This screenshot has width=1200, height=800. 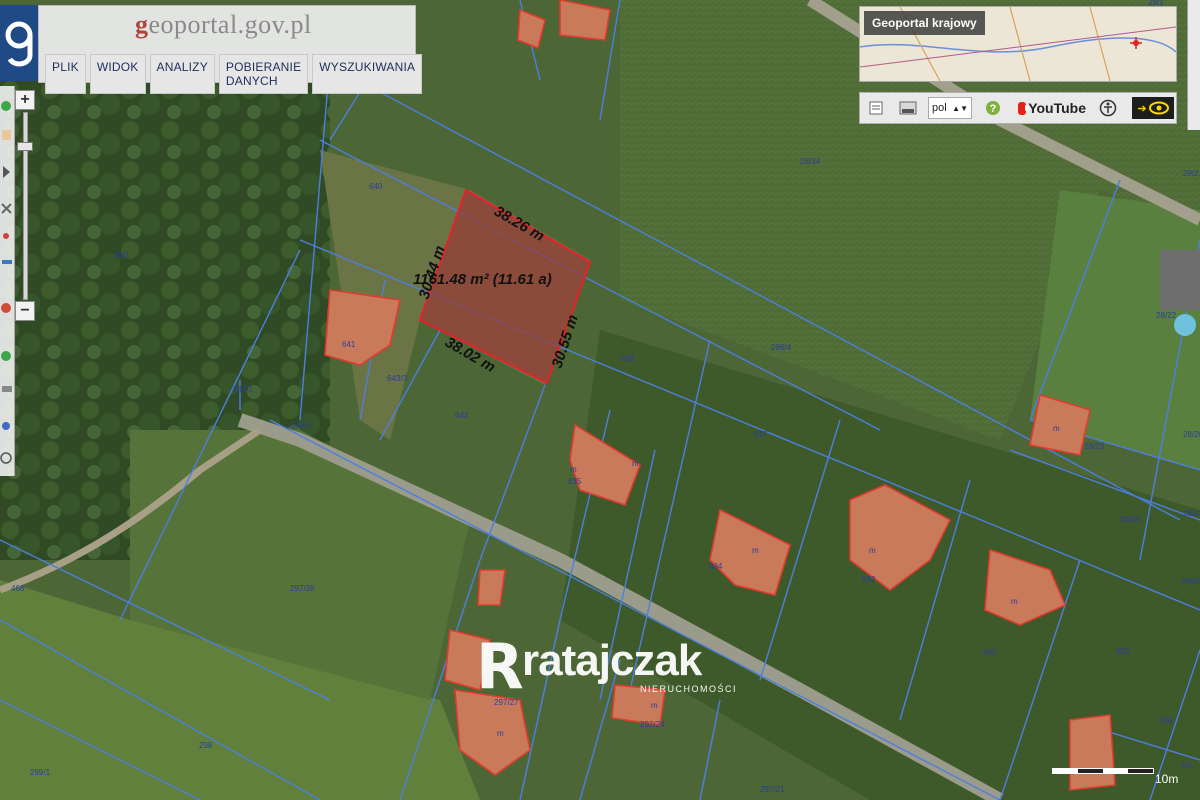 I want to click on parcel-number: 643/1, so click(x=243, y=389).